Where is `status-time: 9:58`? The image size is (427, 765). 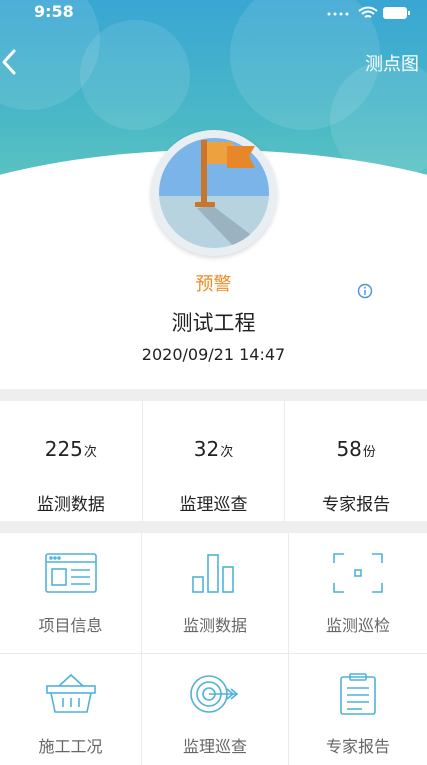 status-time: 9:58 is located at coordinates (54, 11).